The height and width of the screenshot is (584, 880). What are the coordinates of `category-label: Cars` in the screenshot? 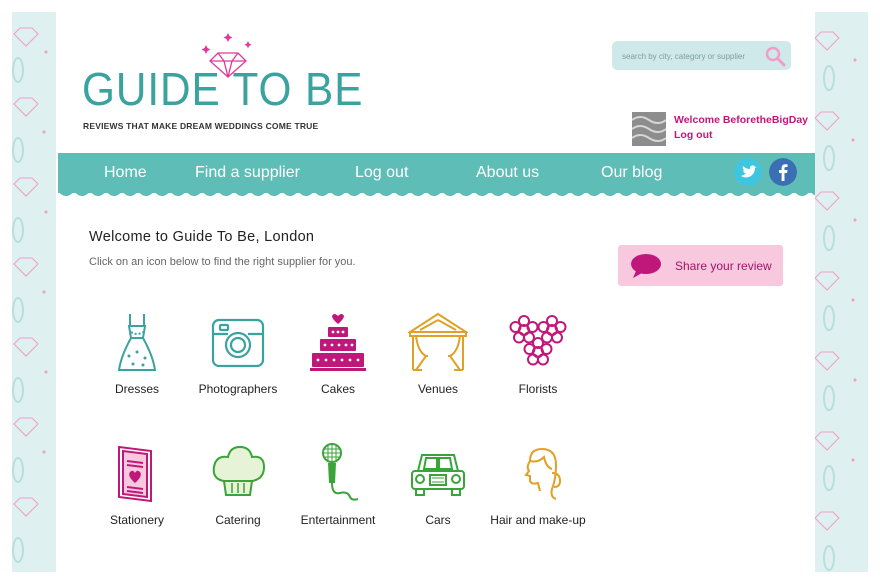 It's located at (438, 520).